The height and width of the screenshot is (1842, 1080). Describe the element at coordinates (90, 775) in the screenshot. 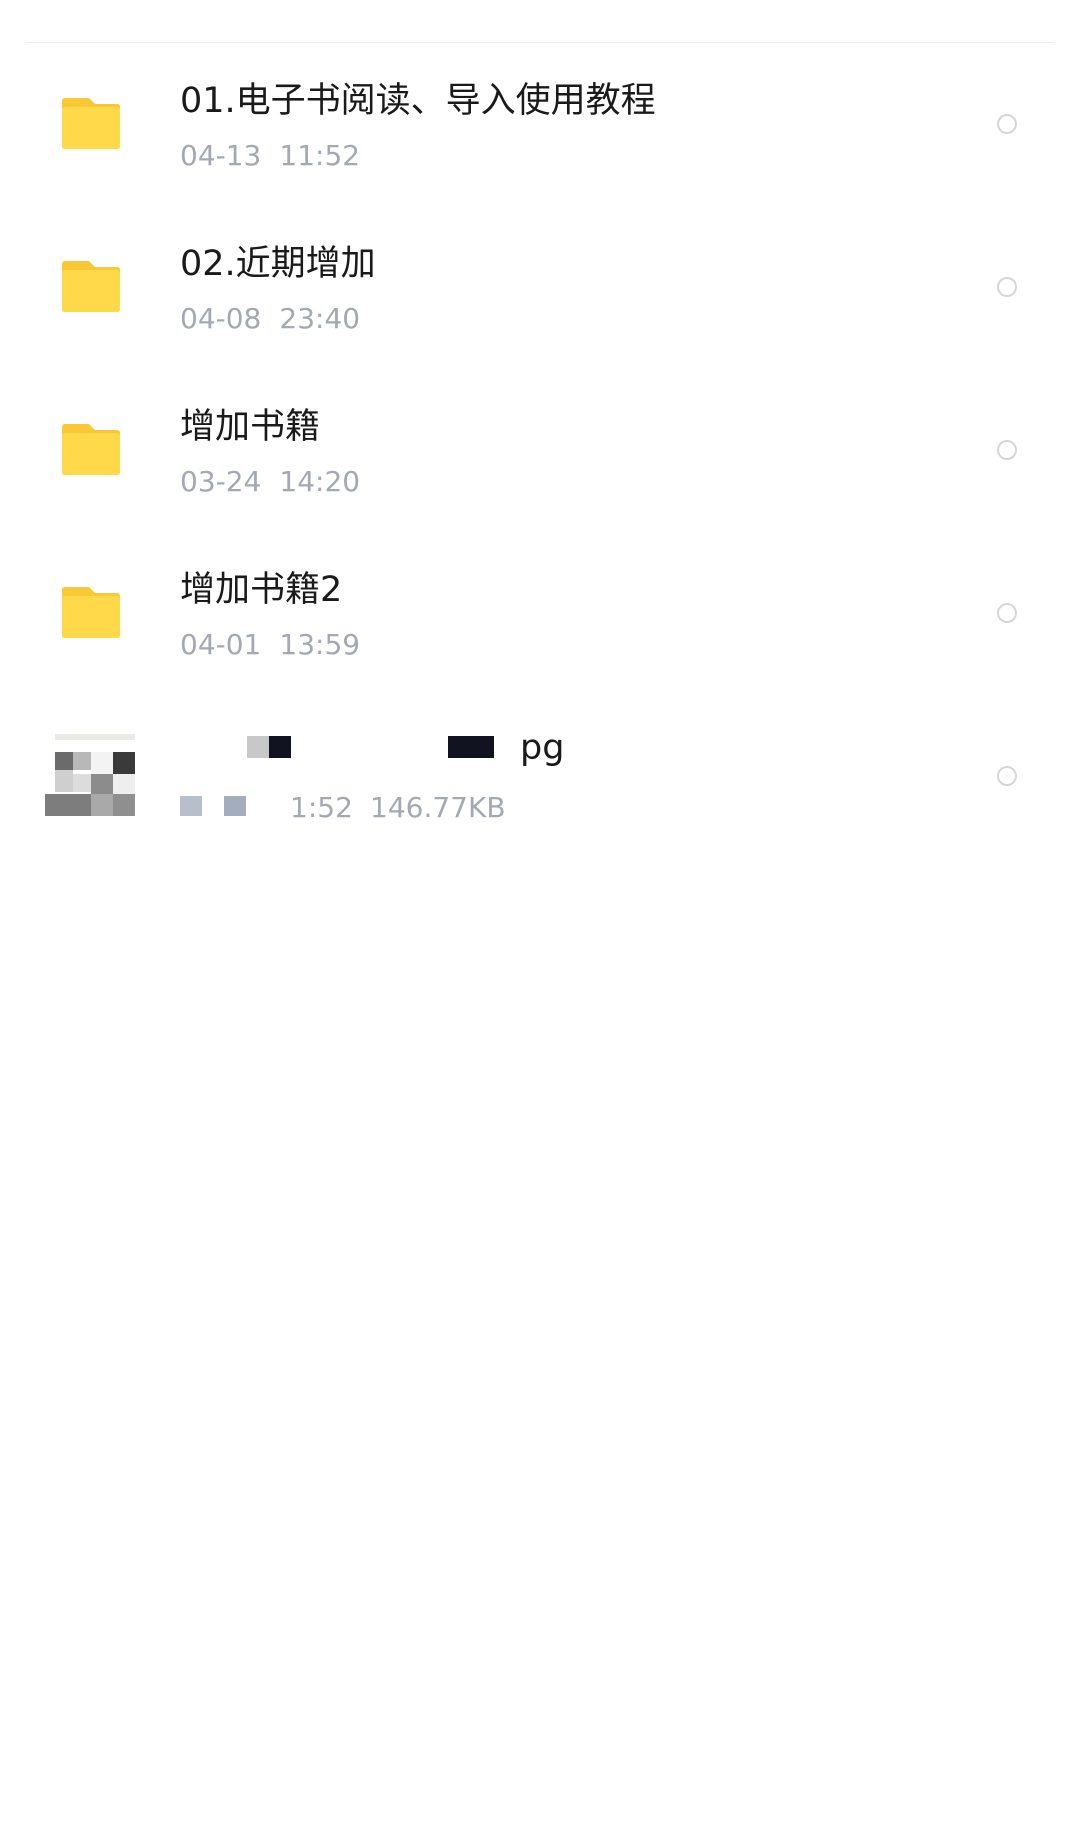

I see `image-thumbnail` at that location.